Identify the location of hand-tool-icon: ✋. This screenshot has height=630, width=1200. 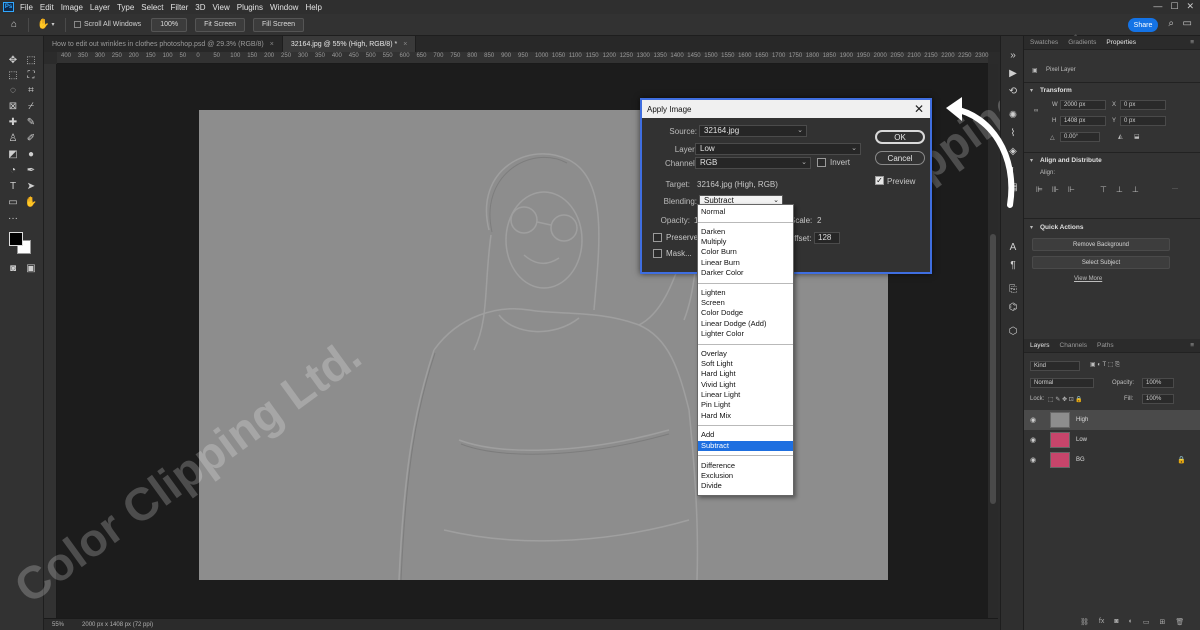
(43, 25).